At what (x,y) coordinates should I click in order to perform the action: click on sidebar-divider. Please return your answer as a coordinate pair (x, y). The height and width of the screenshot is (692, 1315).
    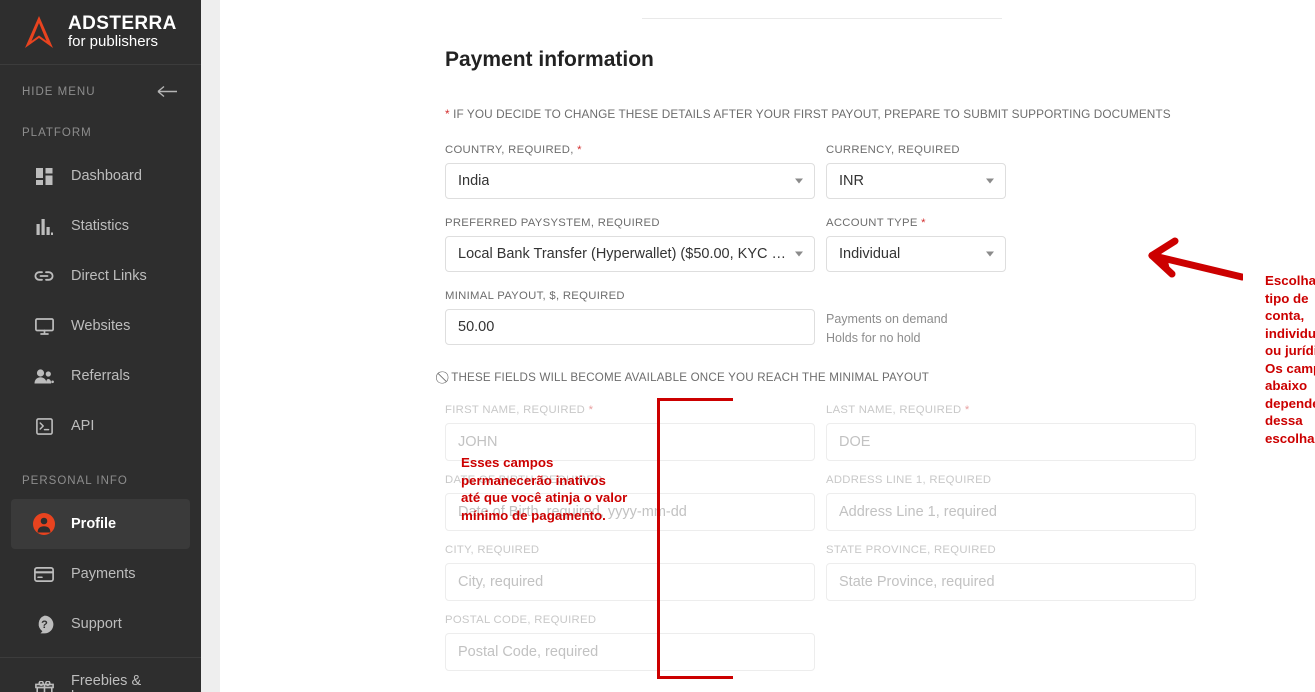
    Looking at the image, I should click on (100, 657).